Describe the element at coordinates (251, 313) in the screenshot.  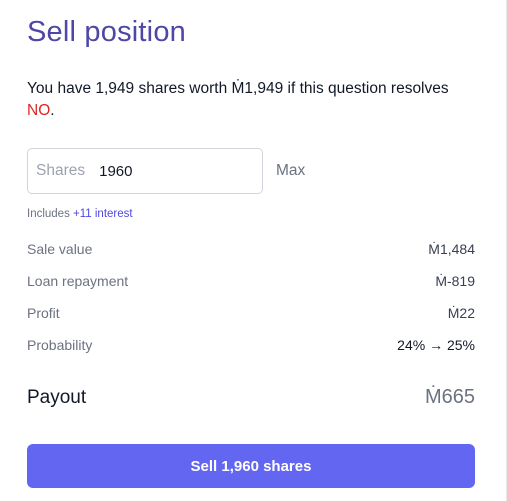
I see `profit-row: Profit Ṁ22` at that location.